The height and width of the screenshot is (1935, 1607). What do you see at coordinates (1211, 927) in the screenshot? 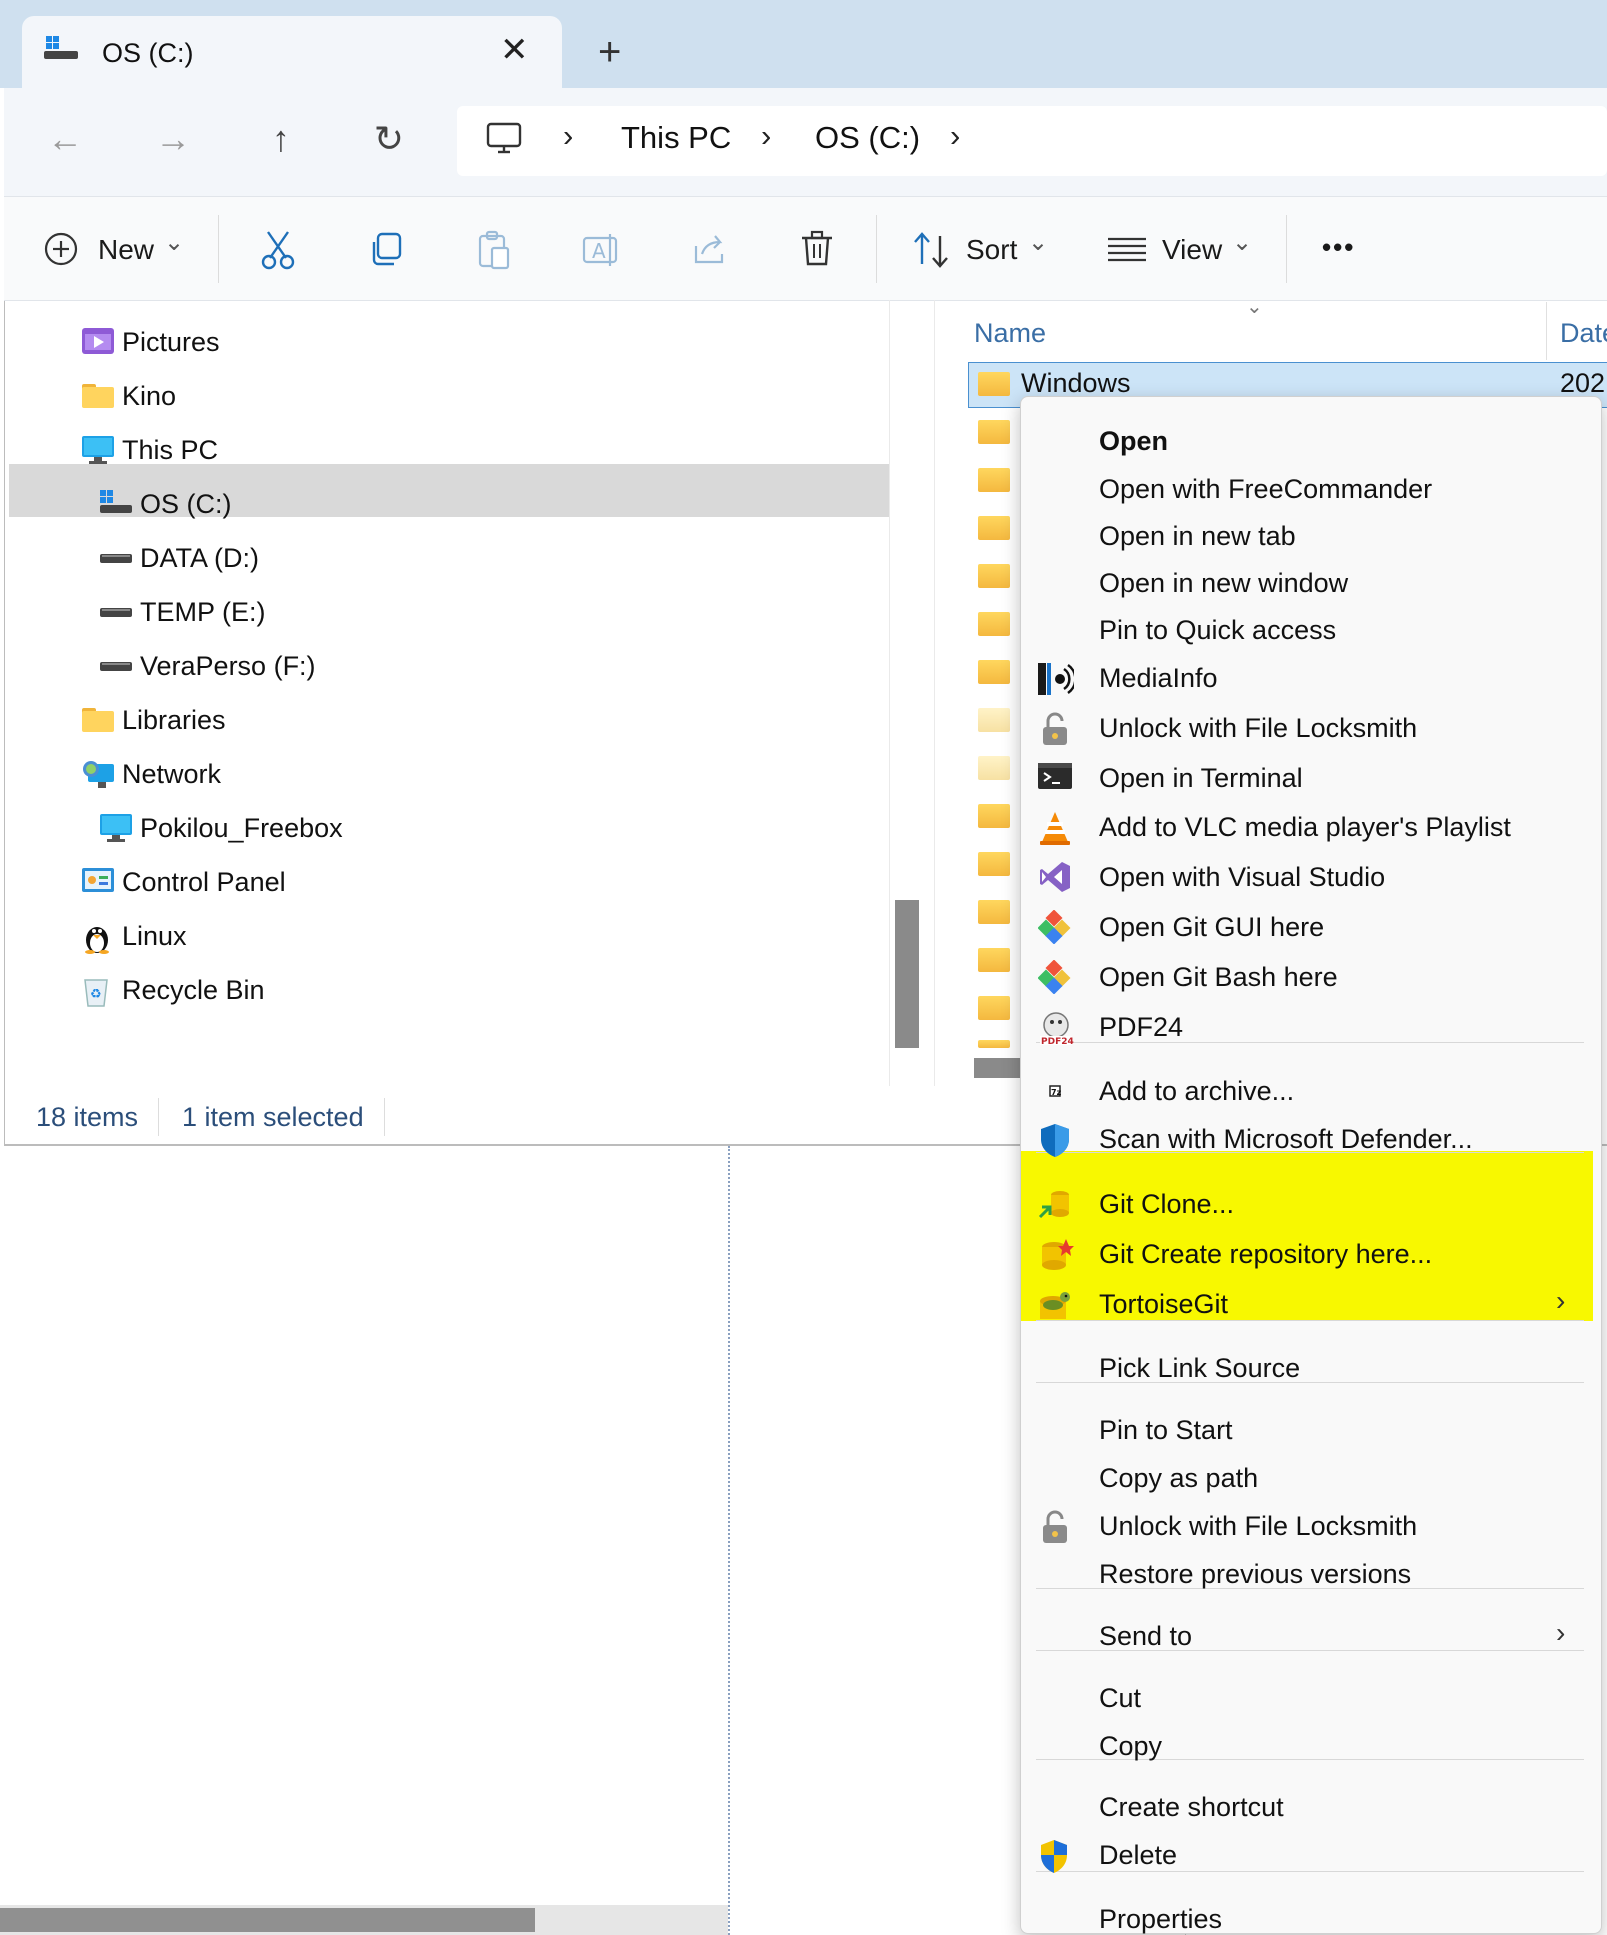
I see `menu-item: Open Git GUI here` at bounding box center [1211, 927].